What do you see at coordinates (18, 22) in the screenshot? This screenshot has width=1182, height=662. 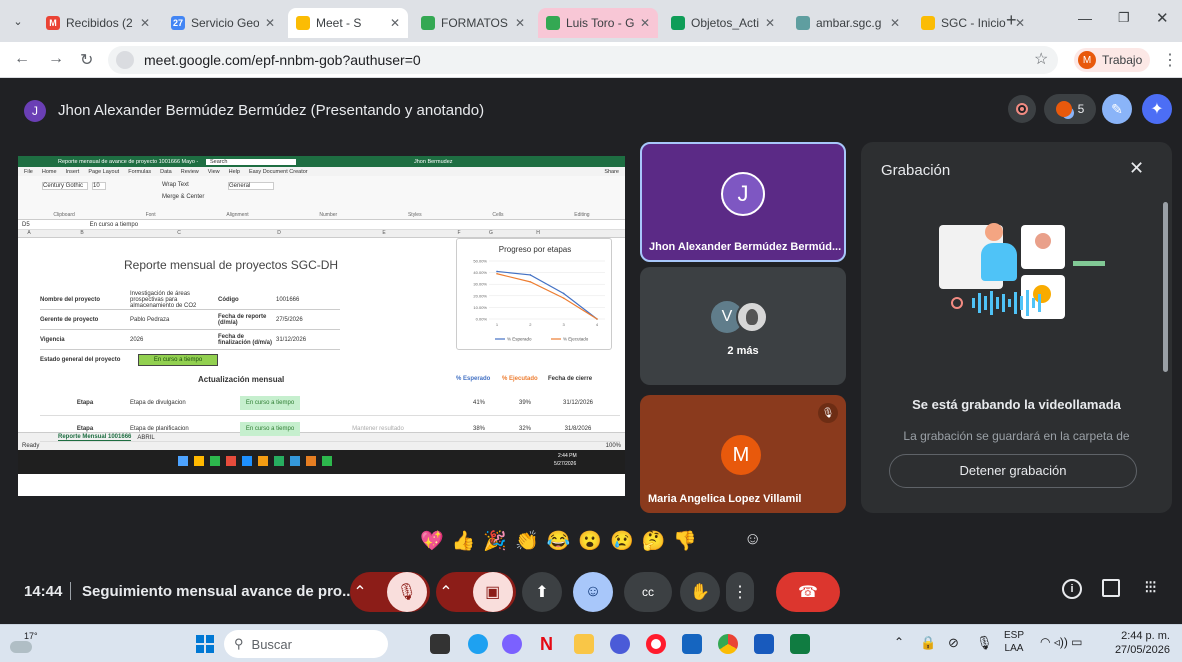 I see `tab-search-button: ⌄` at bounding box center [18, 22].